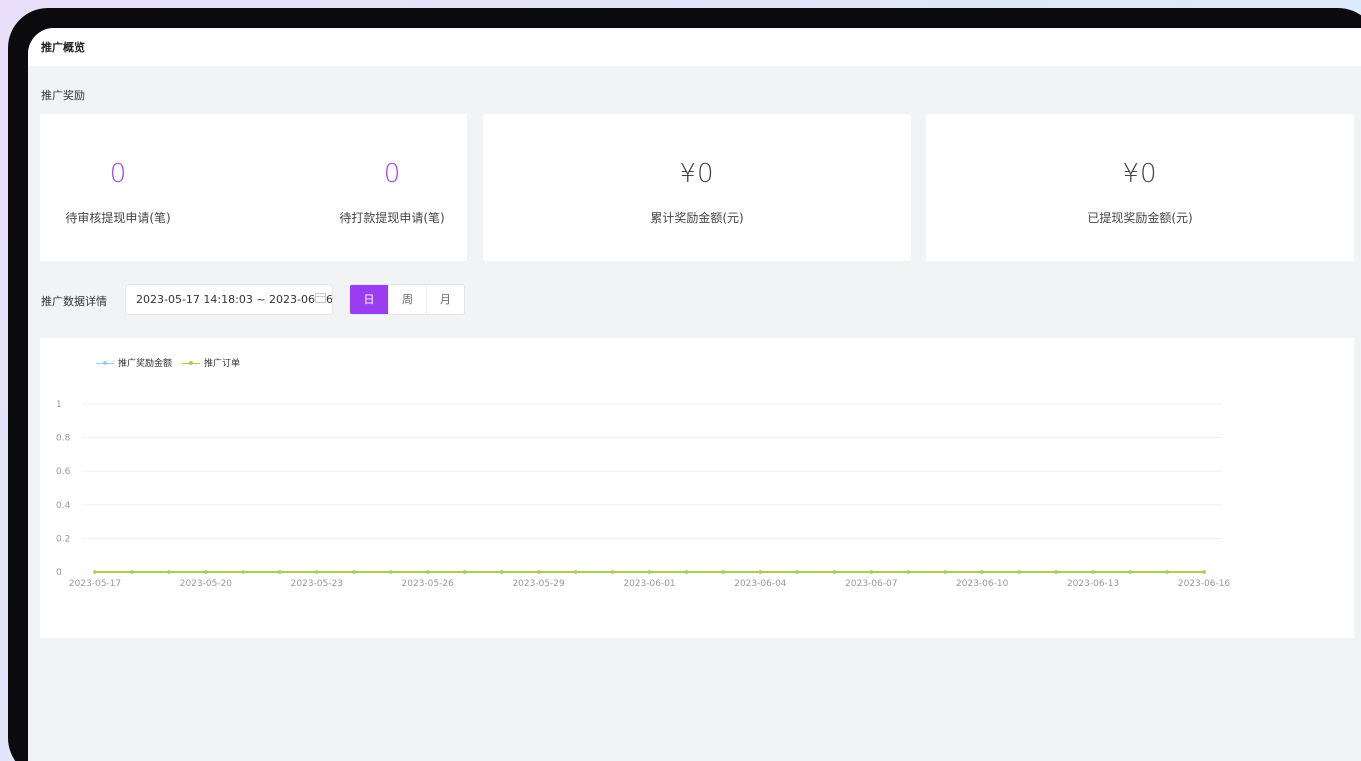 This screenshot has height=761, width=1361. Describe the element at coordinates (59, 405) in the screenshot. I see `y-tick-label: 1` at that location.